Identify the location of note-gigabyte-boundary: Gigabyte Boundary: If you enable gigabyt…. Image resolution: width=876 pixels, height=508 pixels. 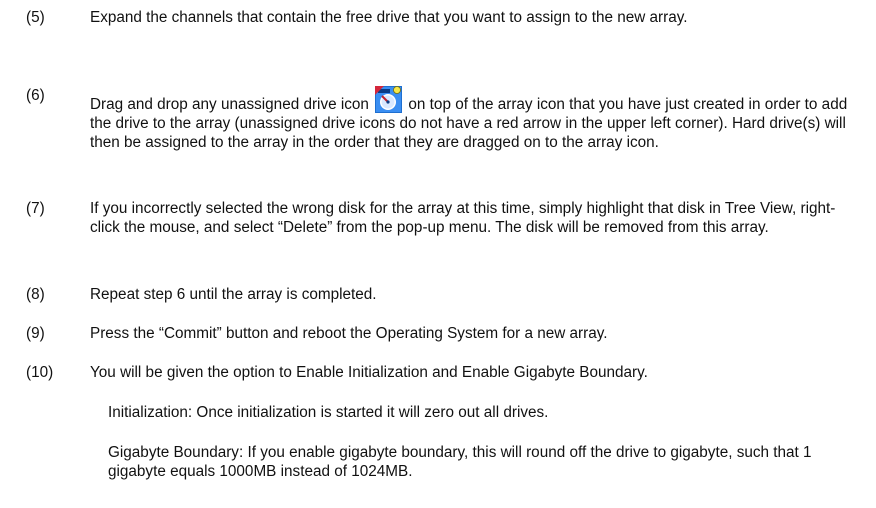
(460, 462).